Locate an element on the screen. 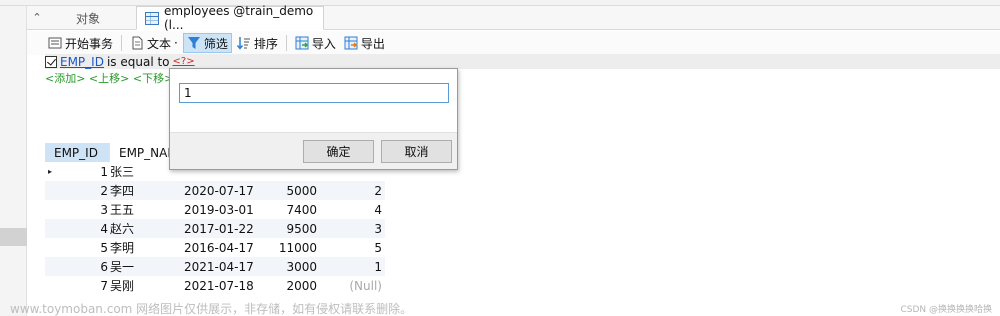  cell-hire-date: 2017-01-22 is located at coordinates (219, 228).